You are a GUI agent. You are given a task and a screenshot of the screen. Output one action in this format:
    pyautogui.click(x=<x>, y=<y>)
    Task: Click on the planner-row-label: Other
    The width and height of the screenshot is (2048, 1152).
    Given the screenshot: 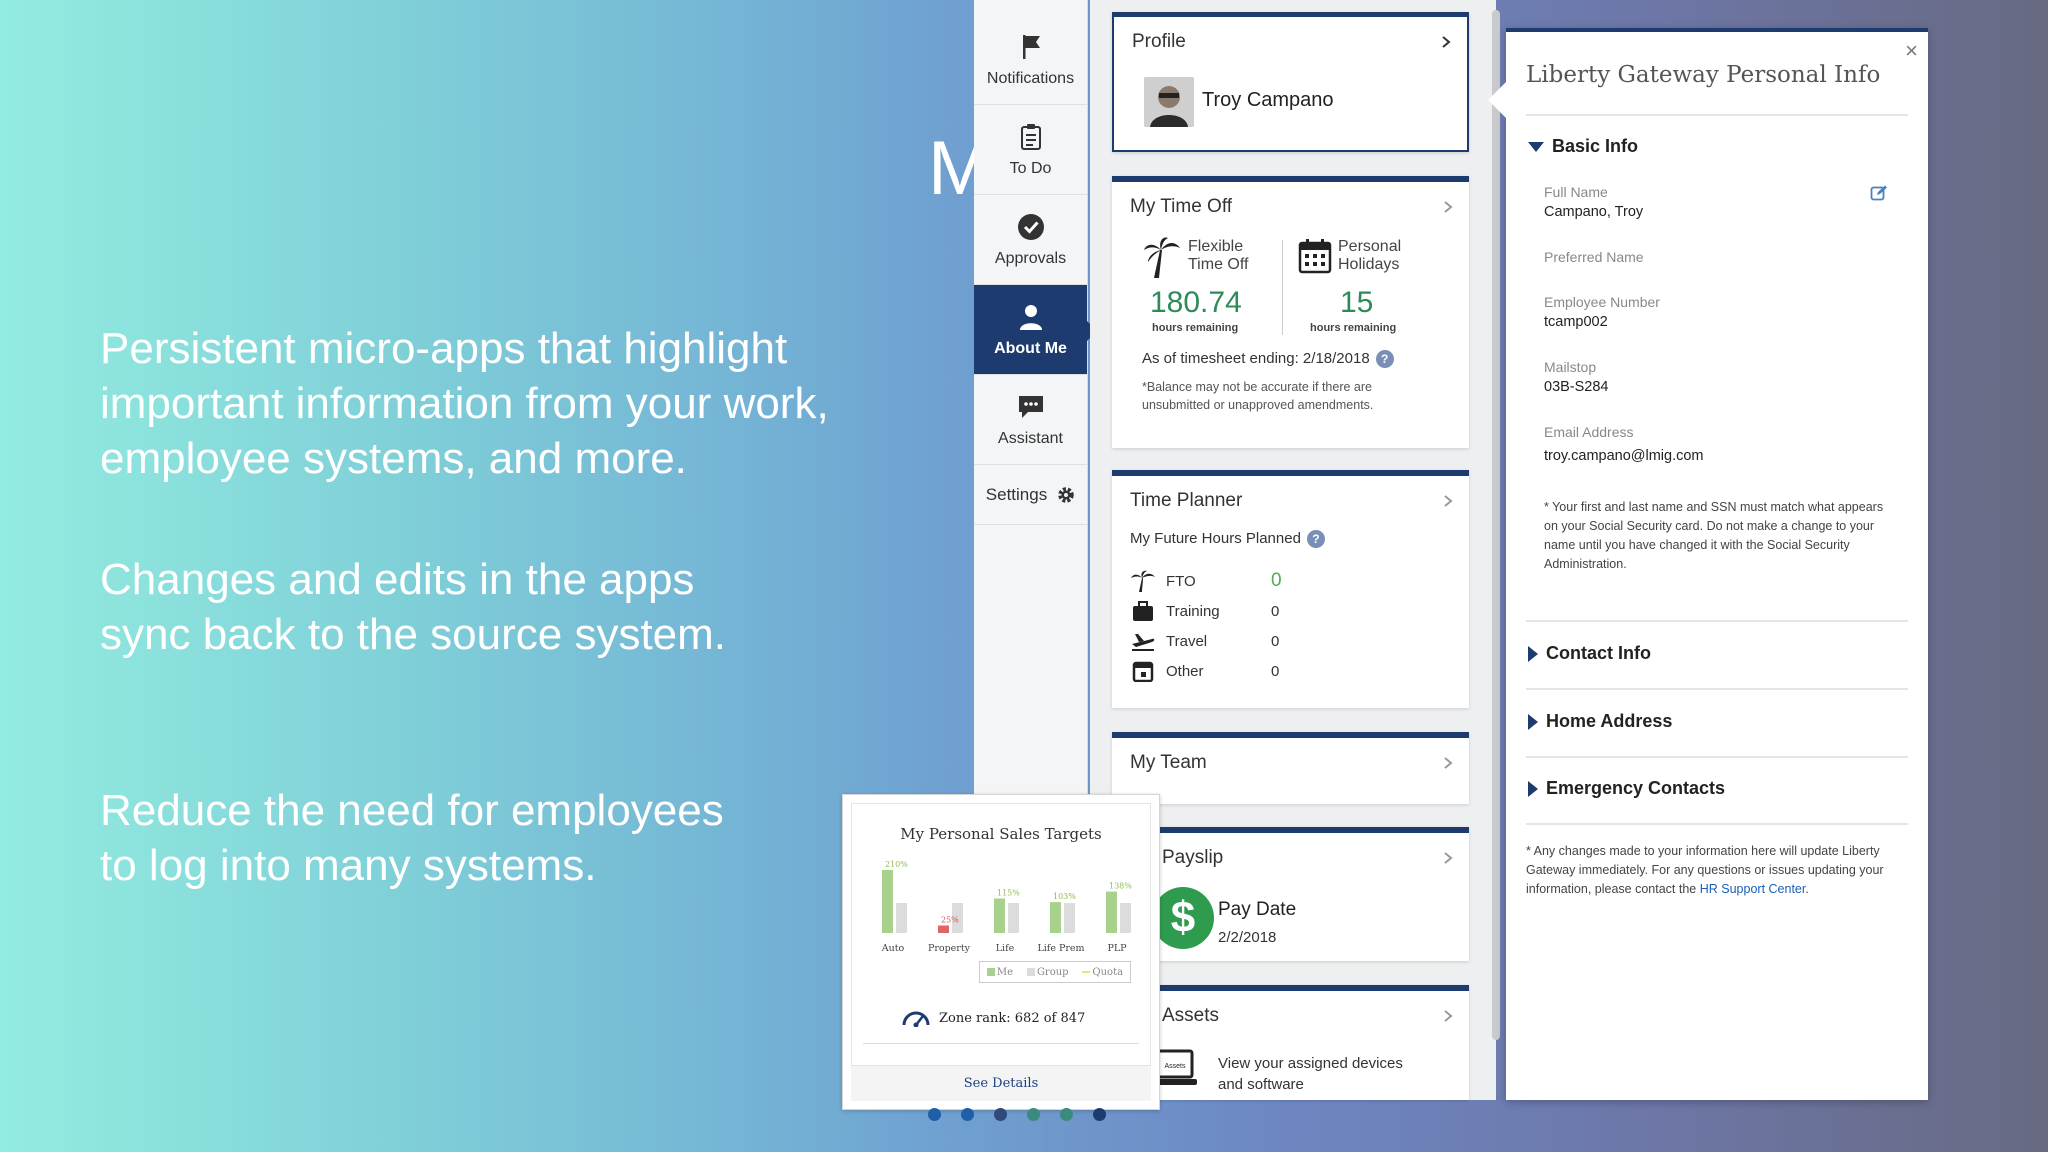 What is the action you would take?
    pyautogui.click(x=1185, y=671)
    